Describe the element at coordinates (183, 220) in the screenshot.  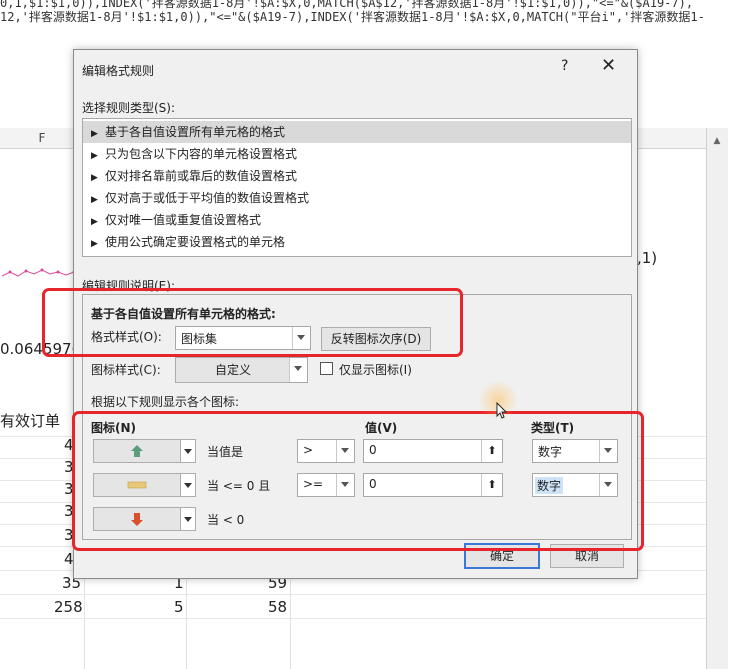
I see `rule-type-label: 仅对唯一值或重复值设置格式` at that location.